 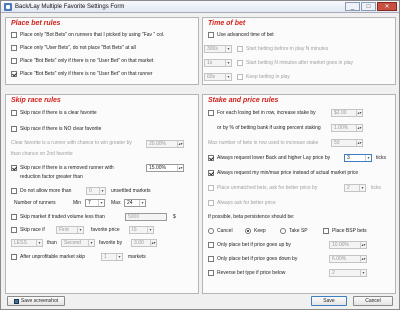 I want to click on skip-volume-row: Skip market if traded volume less than, so click(x=58, y=217).